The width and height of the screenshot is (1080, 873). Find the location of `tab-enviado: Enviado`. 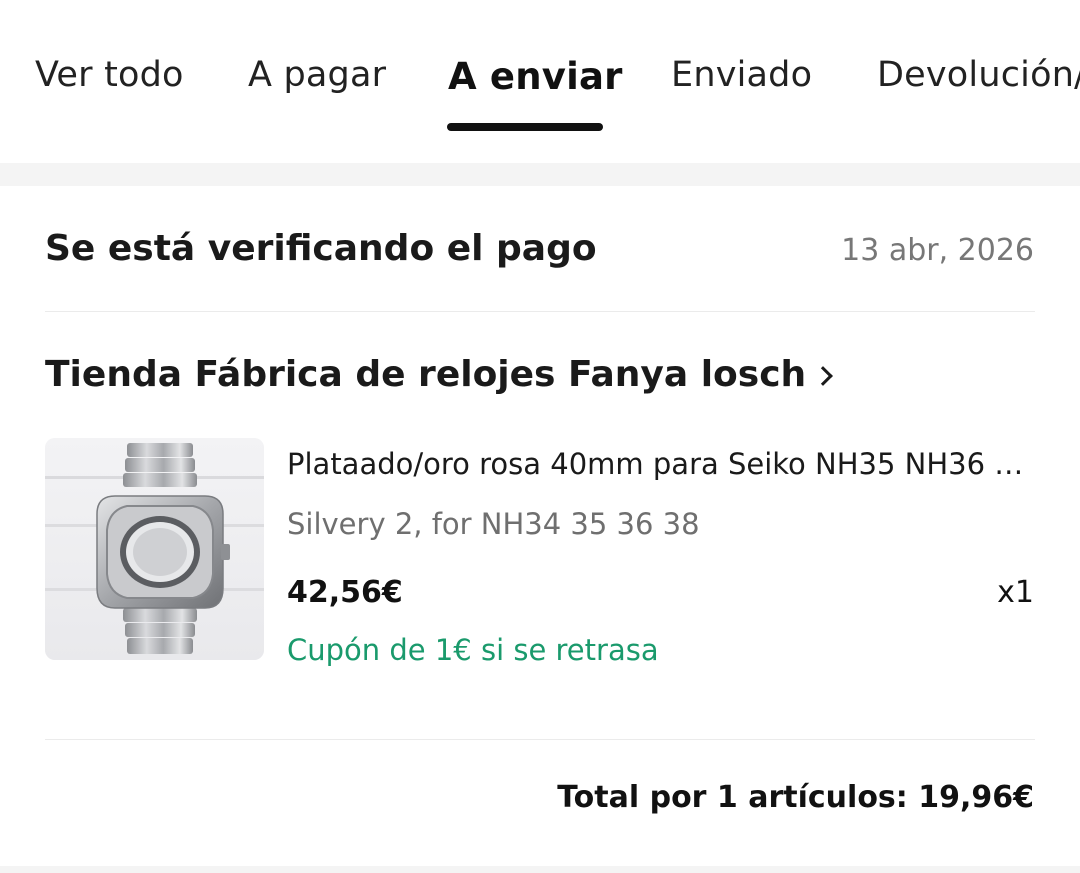

tab-enviado: Enviado is located at coordinates (741, 75).